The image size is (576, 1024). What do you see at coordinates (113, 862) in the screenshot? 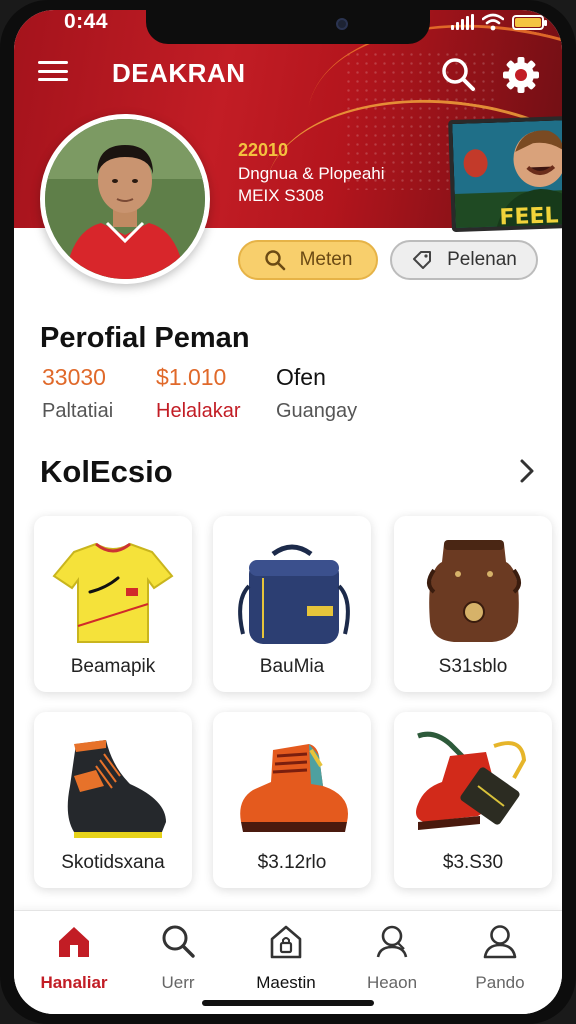
I see `collection-item-label: Skotidsxana` at bounding box center [113, 862].